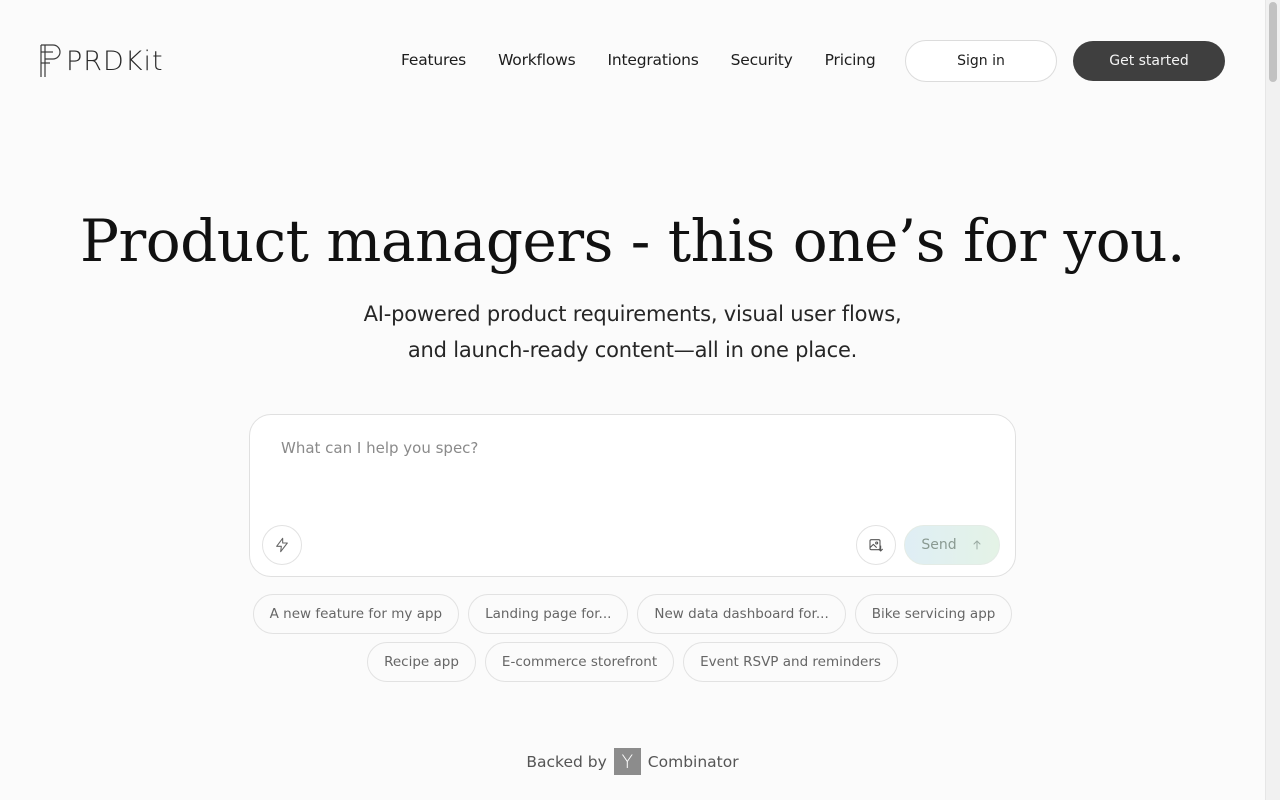  I want to click on hero-title: Product managers - this one’s for you., so click(632, 241).